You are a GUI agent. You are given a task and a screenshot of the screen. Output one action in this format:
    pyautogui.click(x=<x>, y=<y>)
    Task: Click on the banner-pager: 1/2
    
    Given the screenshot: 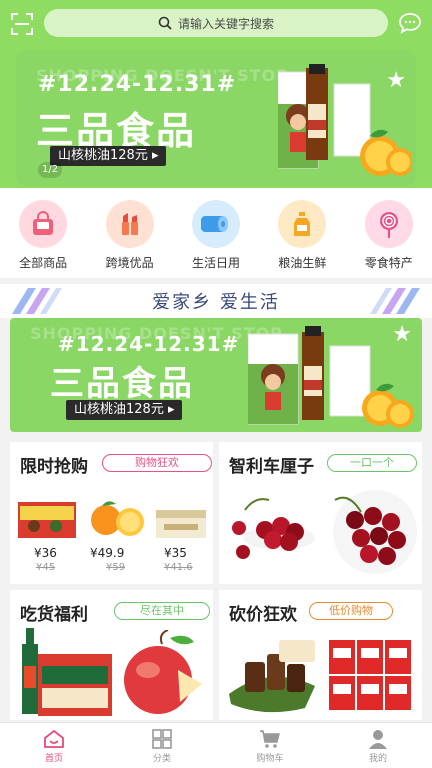 What is the action you would take?
    pyautogui.click(x=50, y=170)
    